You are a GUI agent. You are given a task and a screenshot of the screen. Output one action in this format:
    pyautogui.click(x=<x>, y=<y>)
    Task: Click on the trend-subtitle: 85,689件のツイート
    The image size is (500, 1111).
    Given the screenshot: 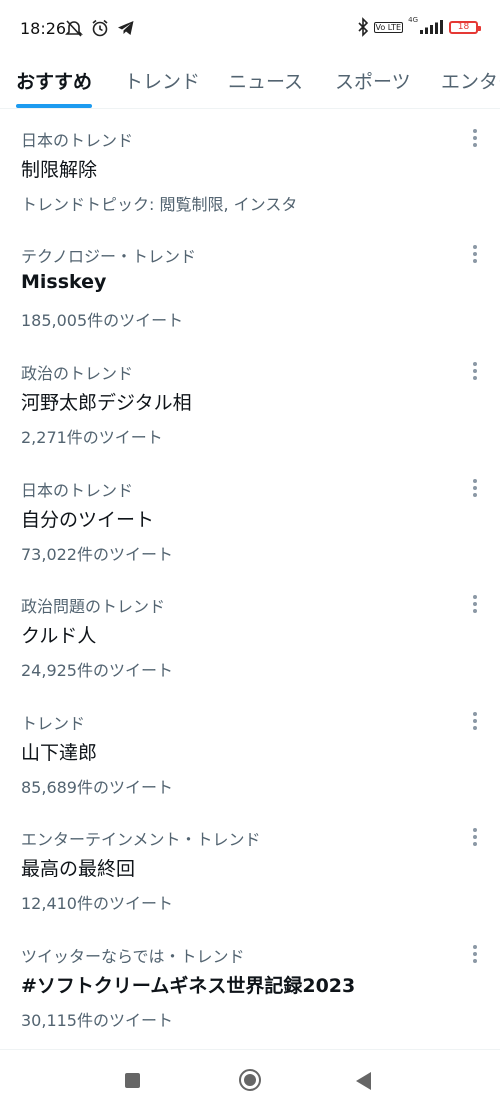 What is the action you would take?
    pyautogui.click(x=97, y=787)
    